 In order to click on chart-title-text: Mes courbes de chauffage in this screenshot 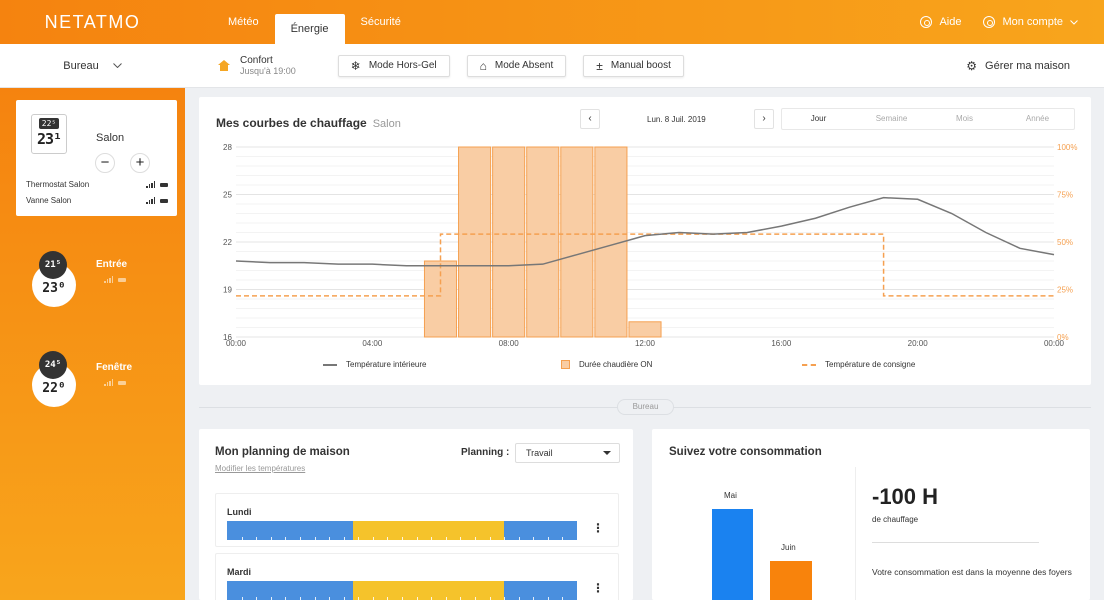, I will do `click(291, 123)`.